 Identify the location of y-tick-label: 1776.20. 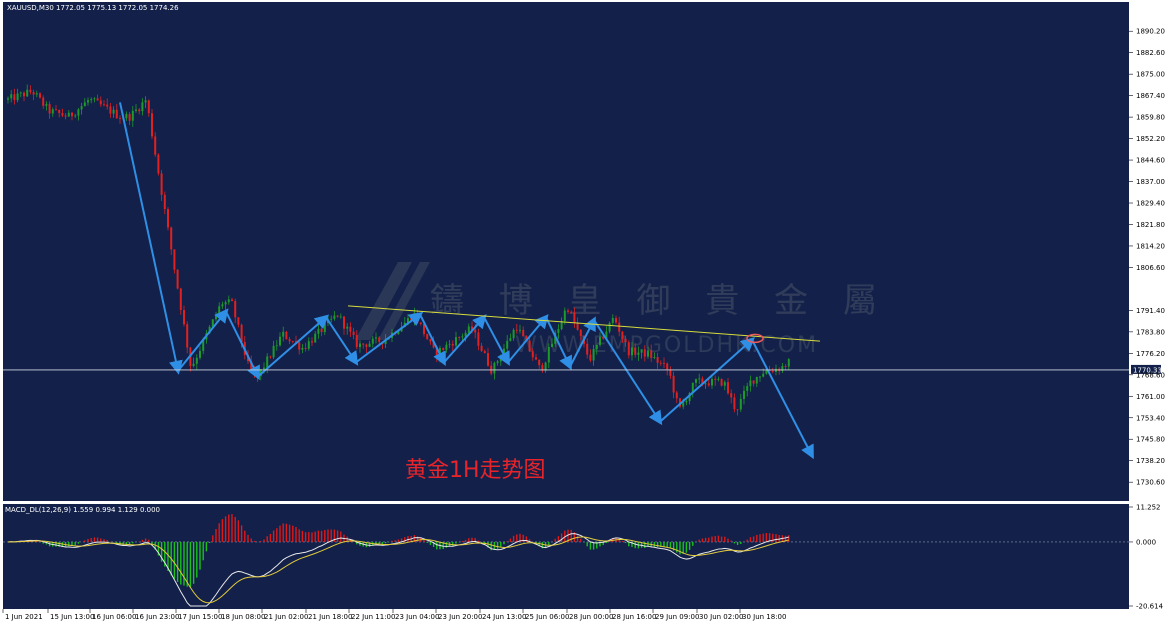
(1150, 354).